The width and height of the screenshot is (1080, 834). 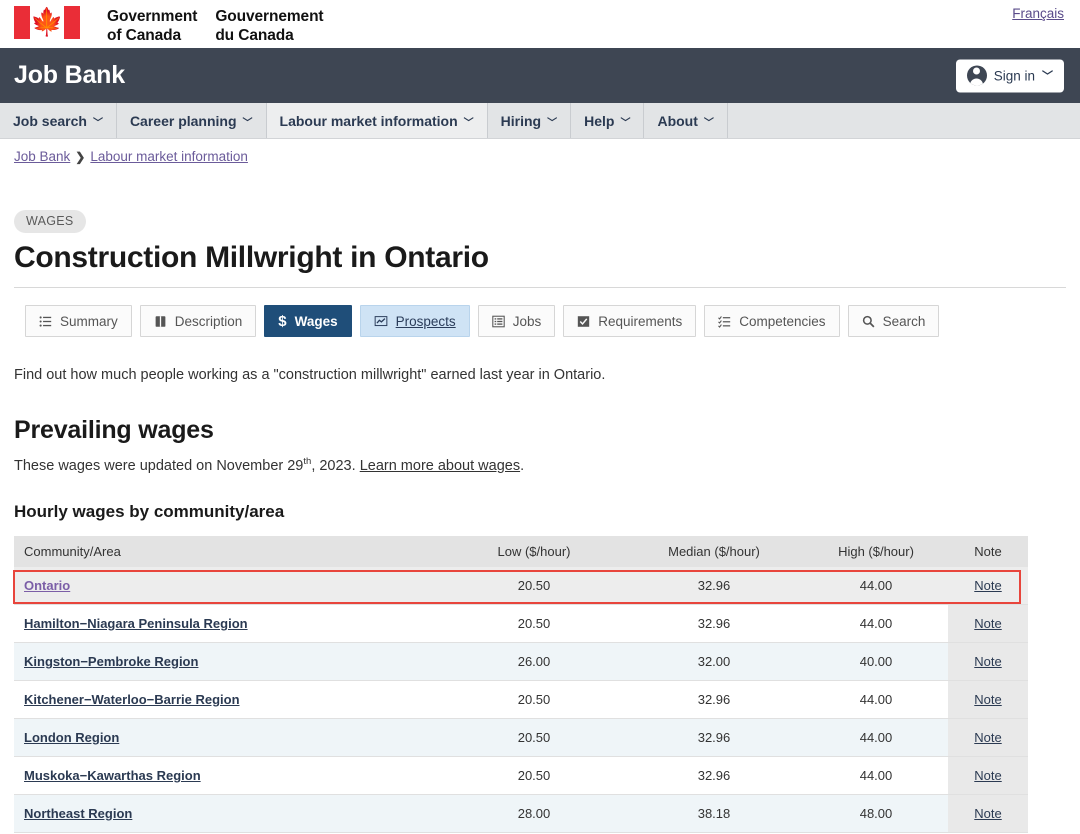 What do you see at coordinates (50, 221) in the screenshot?
I see `status-badge: WAGES` at bounding box center [50, 221].